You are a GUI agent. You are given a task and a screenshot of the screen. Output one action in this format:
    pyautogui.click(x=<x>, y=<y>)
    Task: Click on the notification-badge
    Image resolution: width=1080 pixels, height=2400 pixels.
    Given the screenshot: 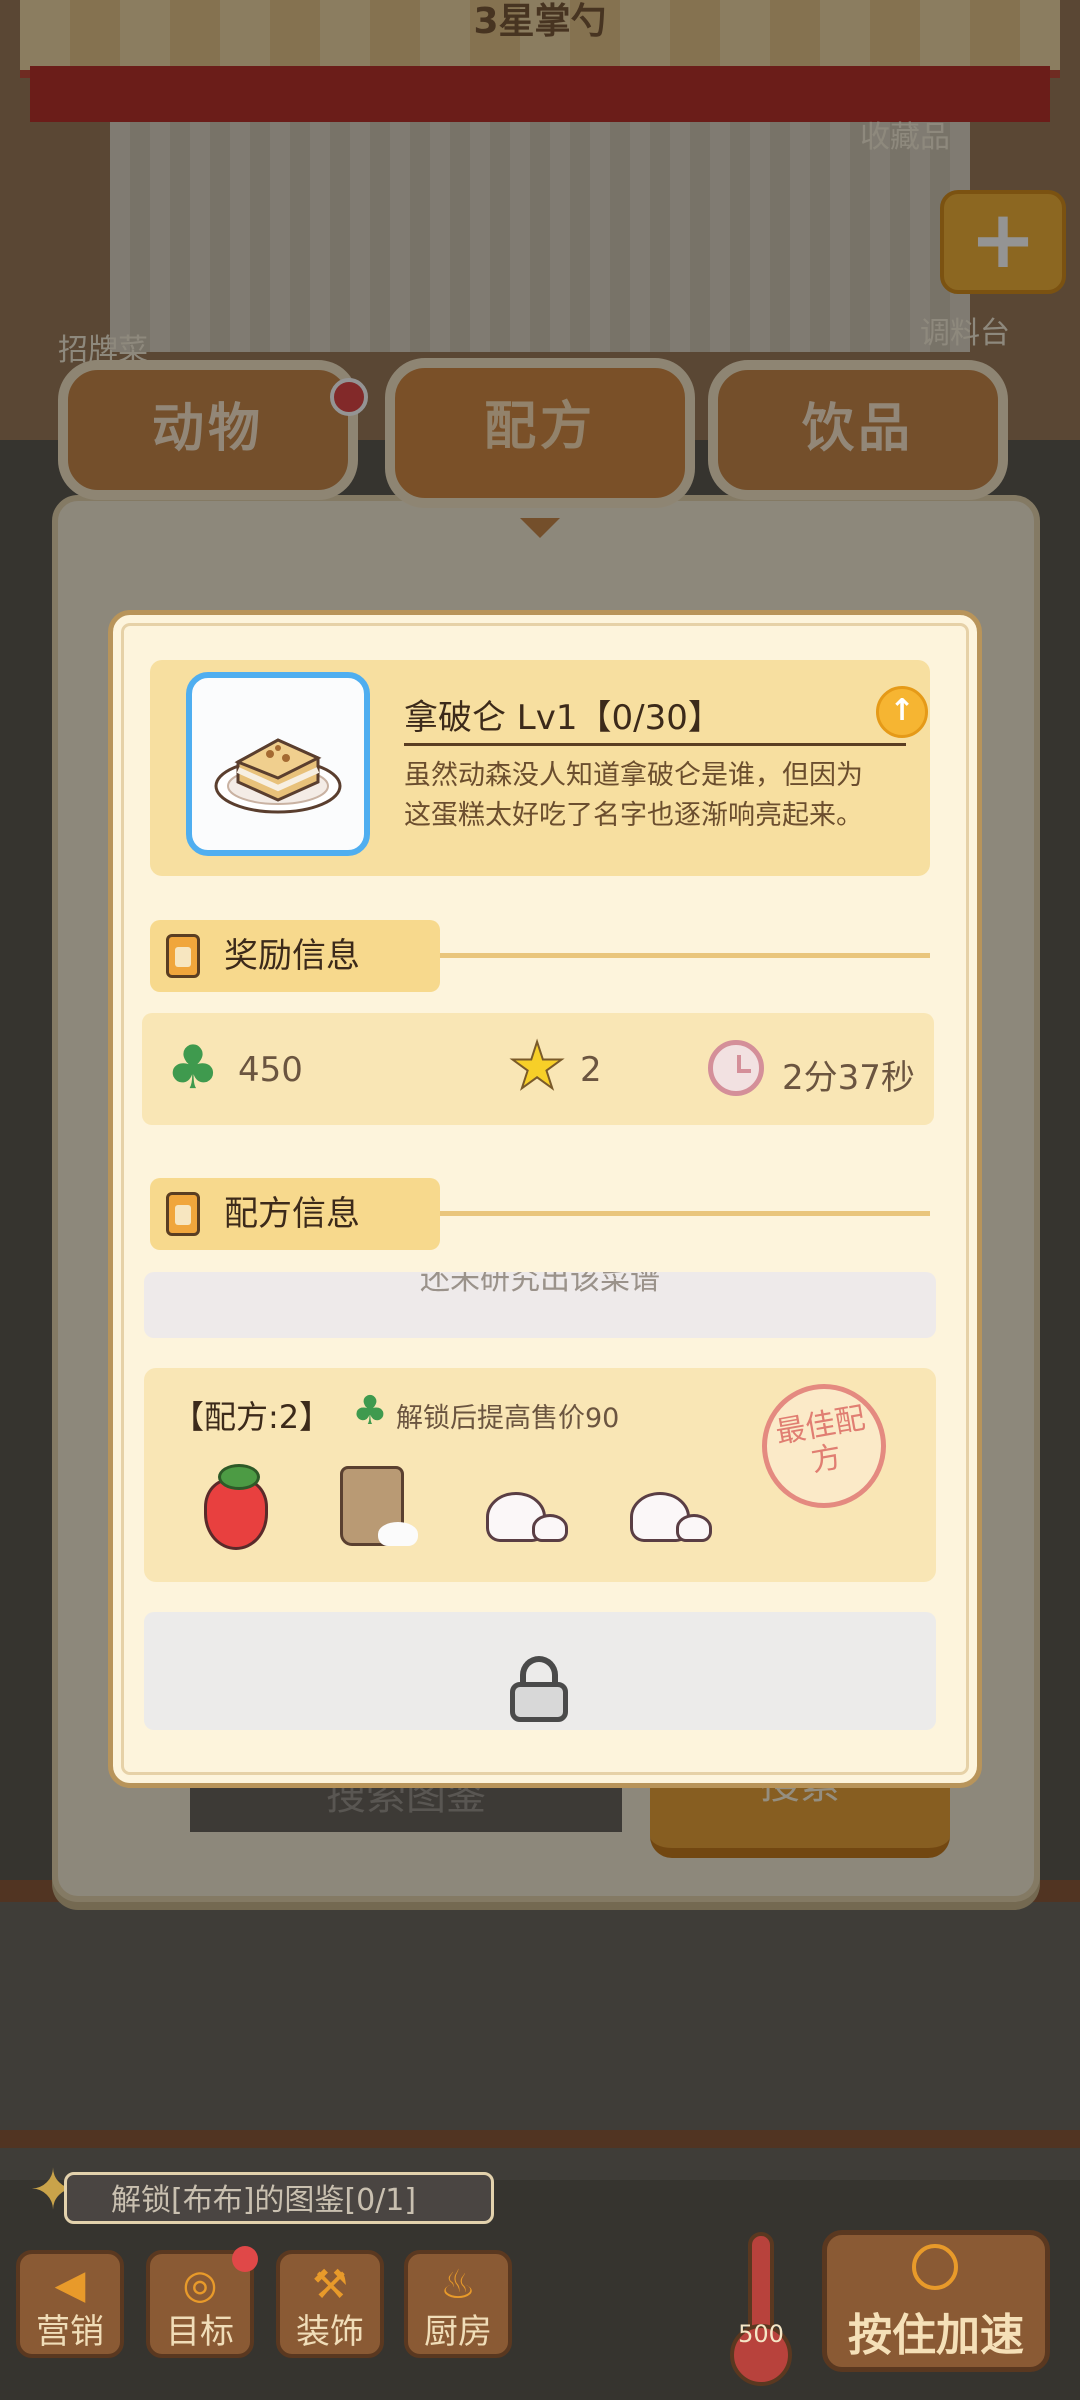 What is the action you would take?
    pyautogui.click(x=245, y=2259)
    